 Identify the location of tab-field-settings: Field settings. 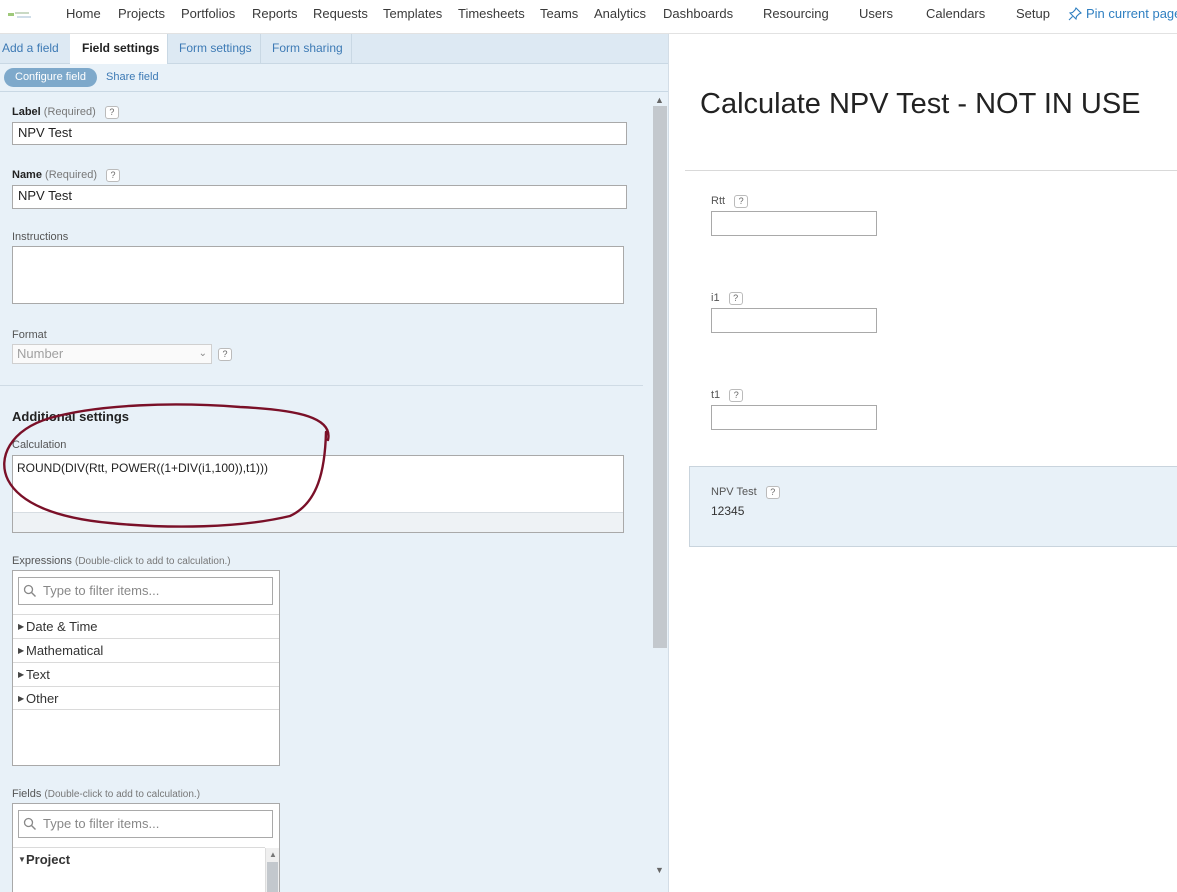
(119, 49).